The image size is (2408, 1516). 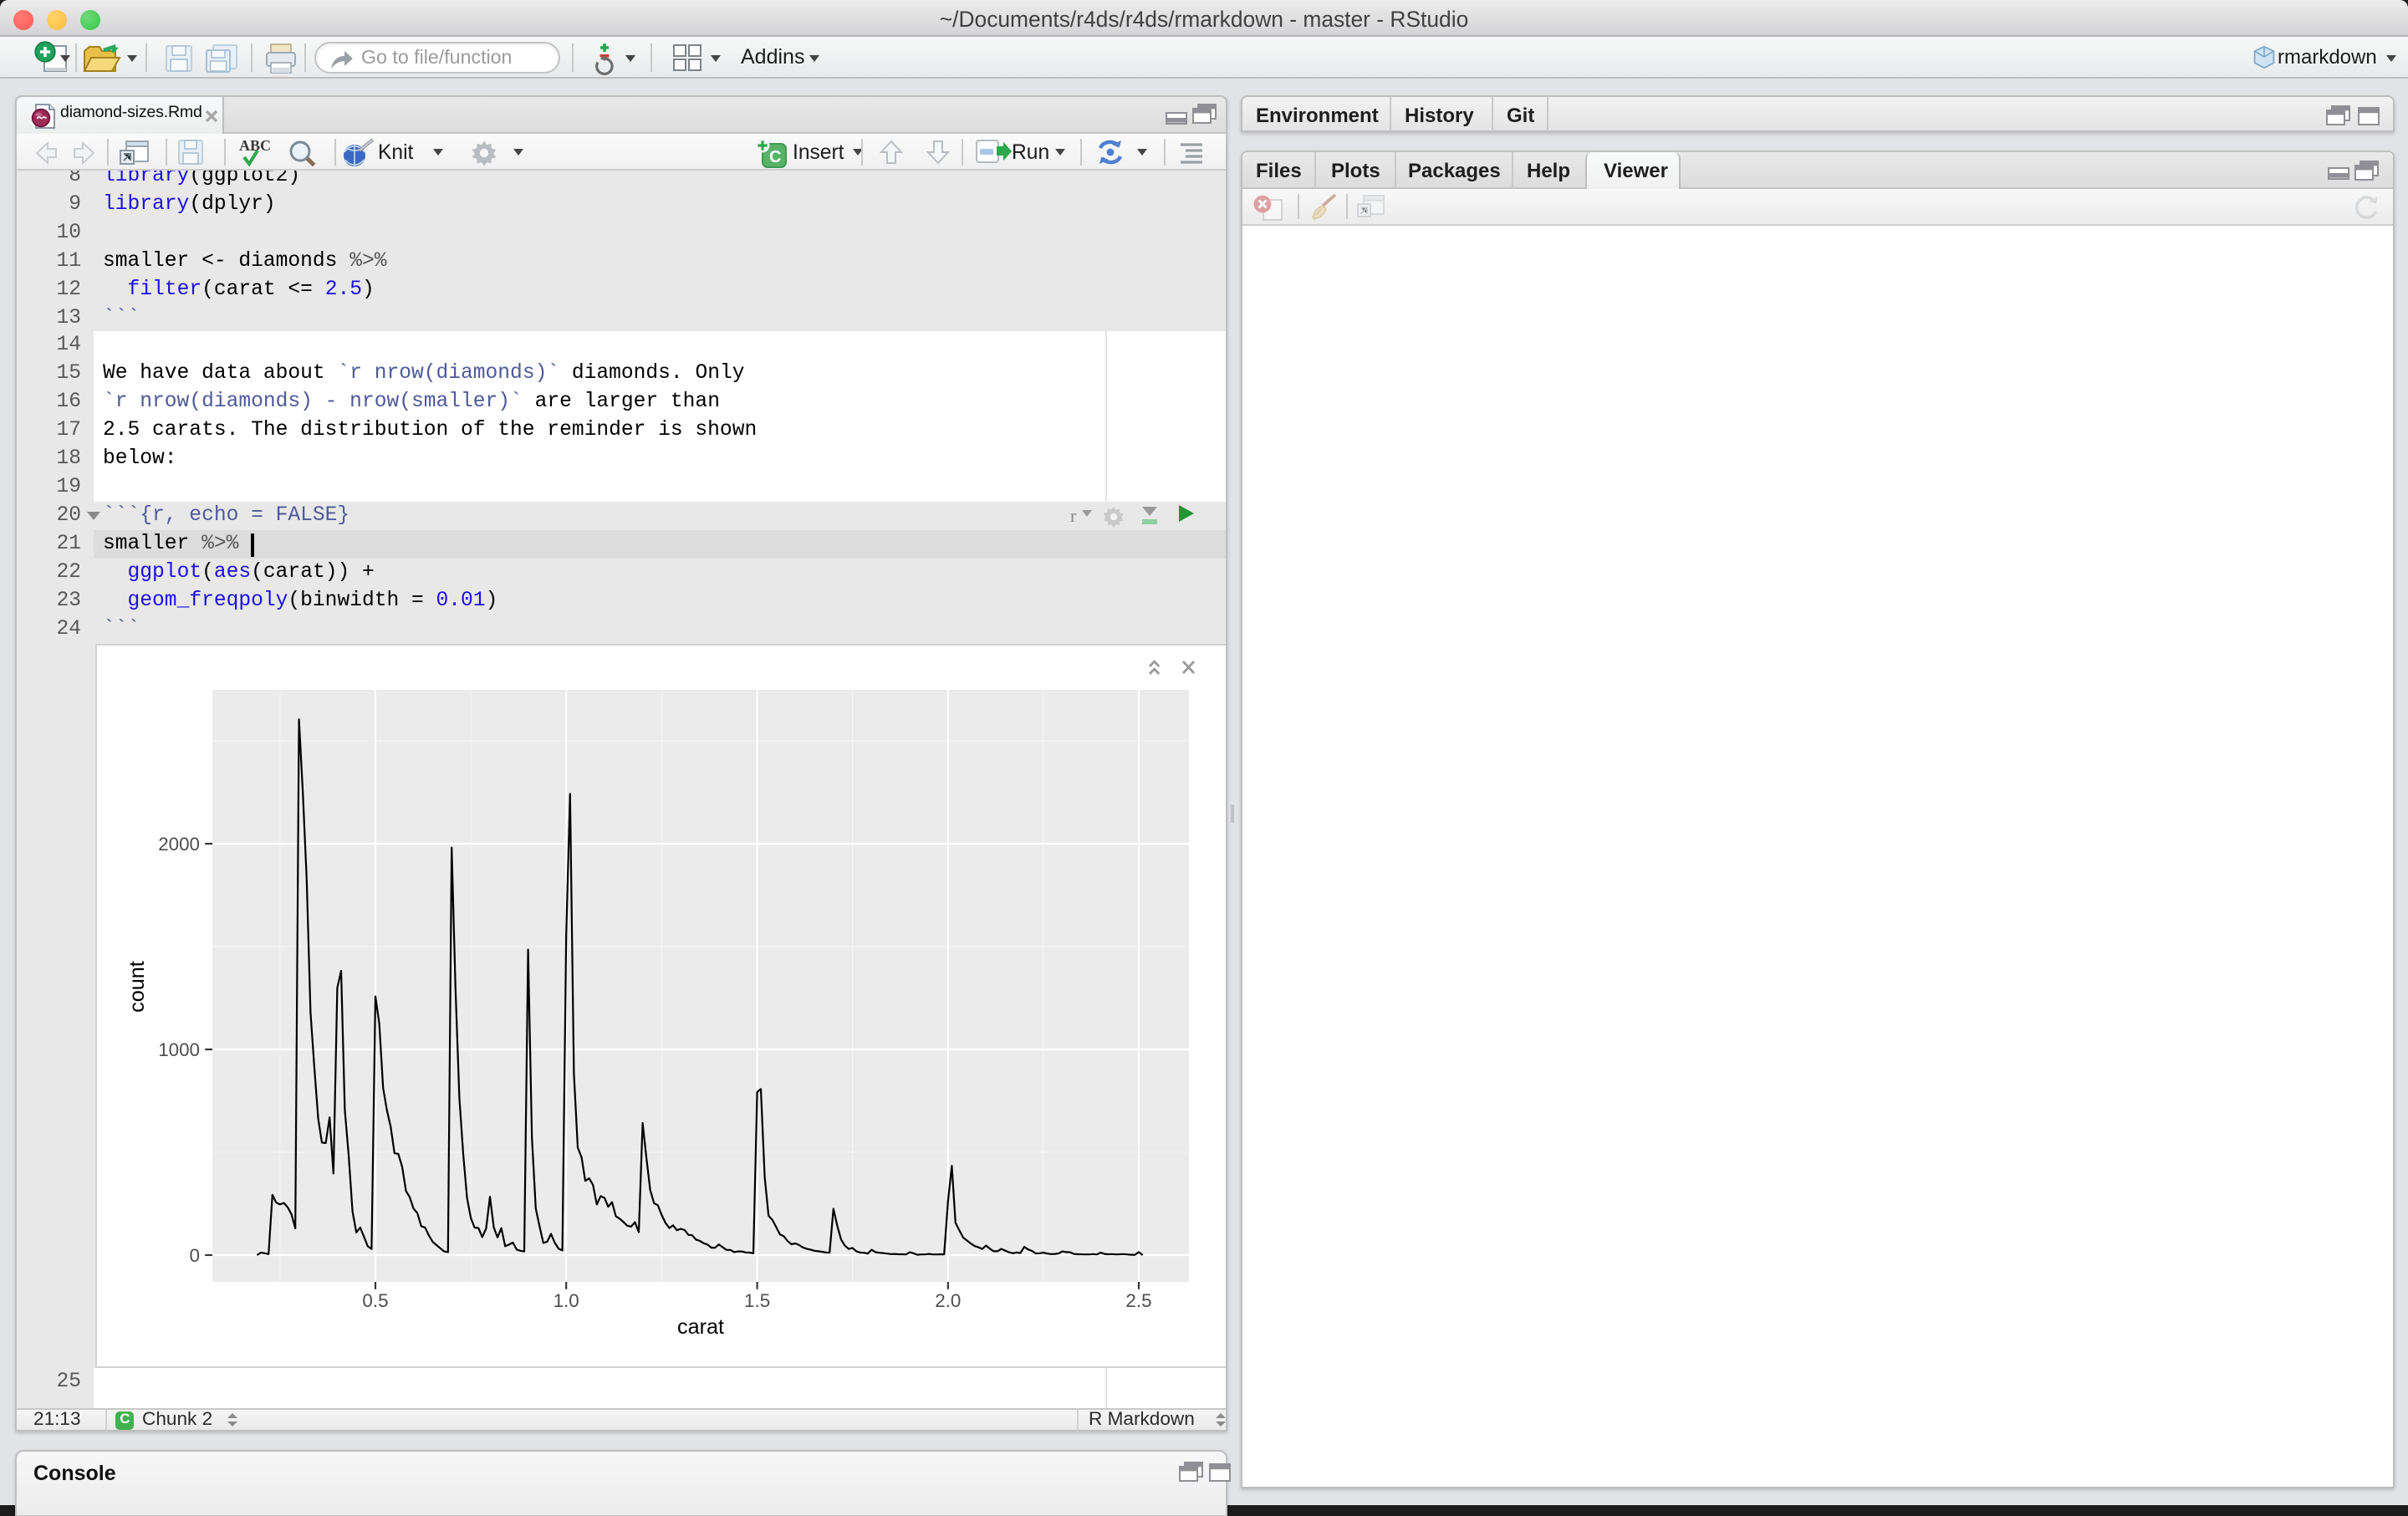 What do you see at coordinates (136, 987) in the screenshot?
I see `svg-text: count` at bounding box center [136, 987].